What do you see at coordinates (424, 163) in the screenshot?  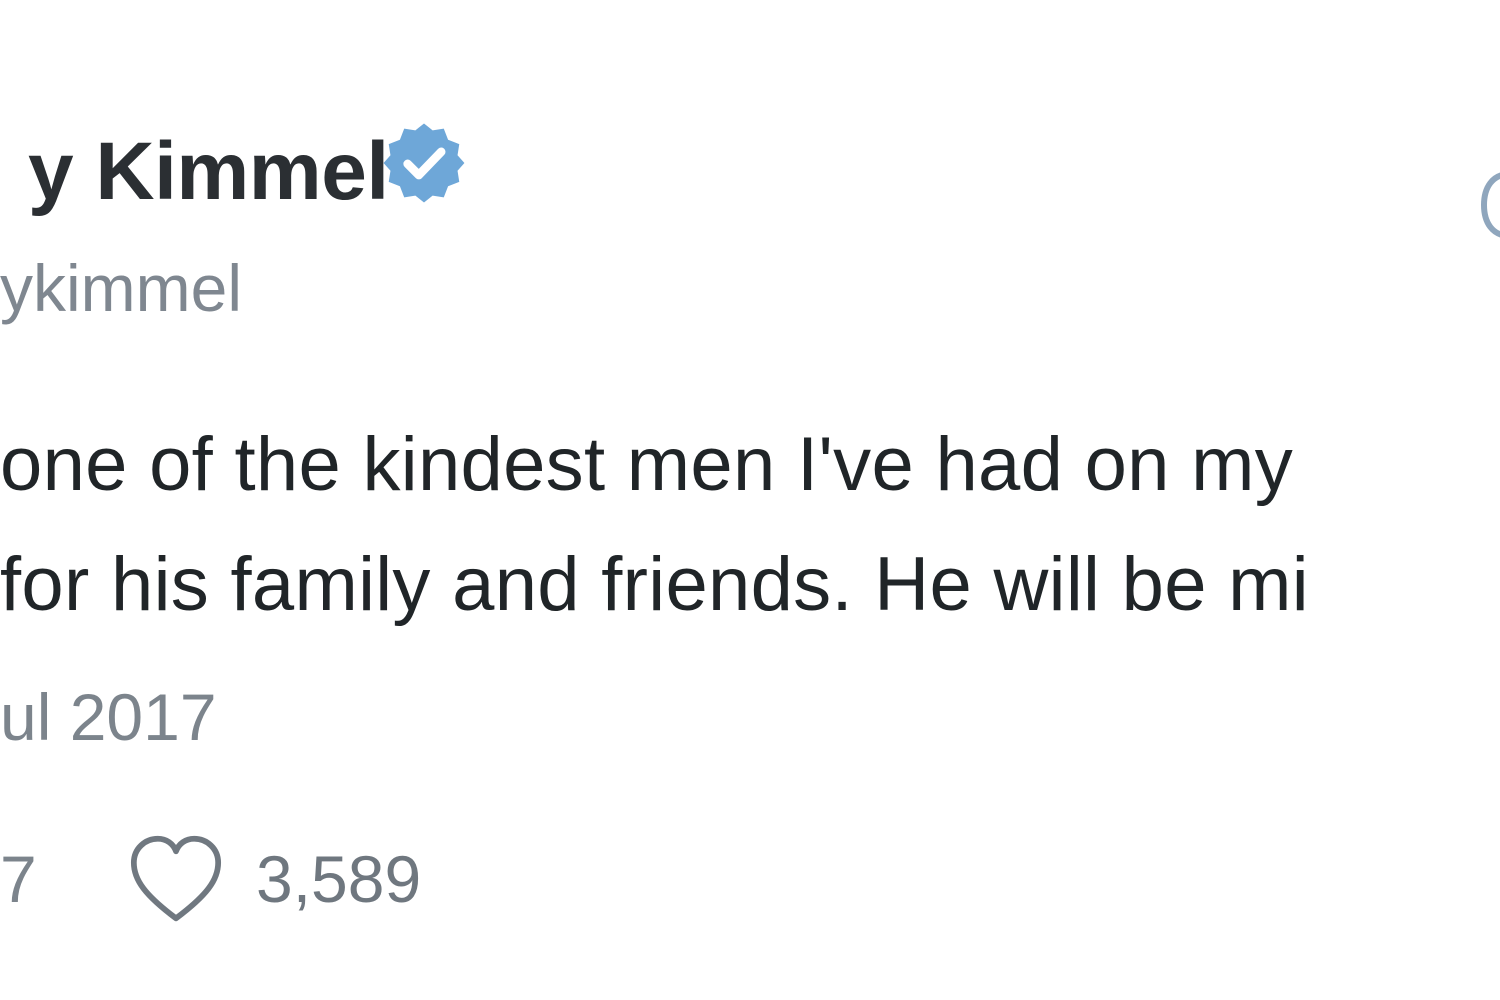 I see `verified-badge-icon` at bounding box center [424, 163].